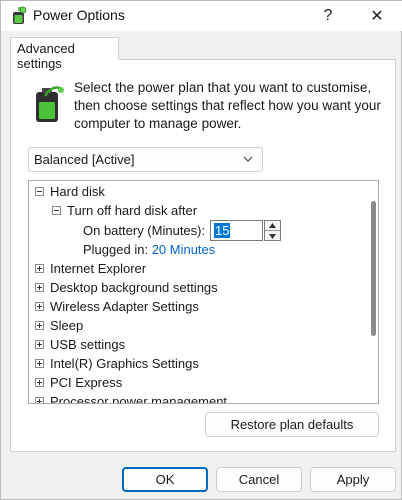 The height and width of the screenshot is (500, 402). What do you see at coordinates (353, 479) in the screenshot?
I see `apply-button: Apply` at bounding box center [353, 479].